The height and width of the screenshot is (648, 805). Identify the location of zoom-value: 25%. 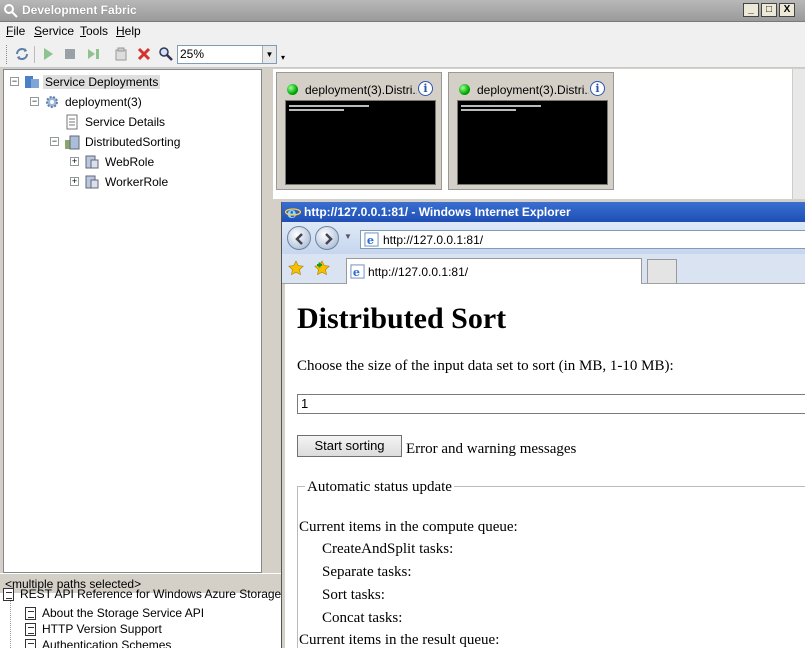
(192, 54).